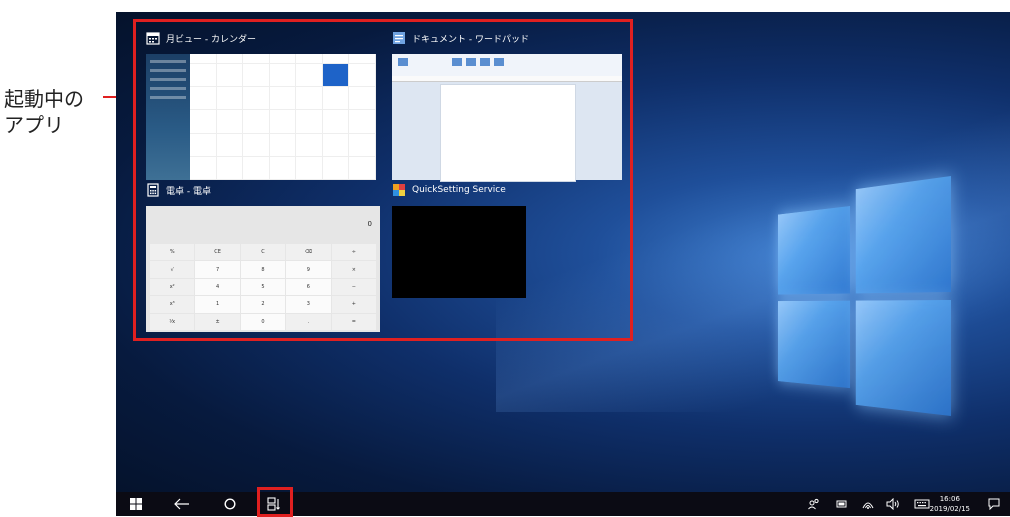 The width and height of the screenshot is (1010, 517). Describe the element at coordinates (950, 504) in the screenshot. I see `system-clock: 16:06 2019/02/15` at that location.